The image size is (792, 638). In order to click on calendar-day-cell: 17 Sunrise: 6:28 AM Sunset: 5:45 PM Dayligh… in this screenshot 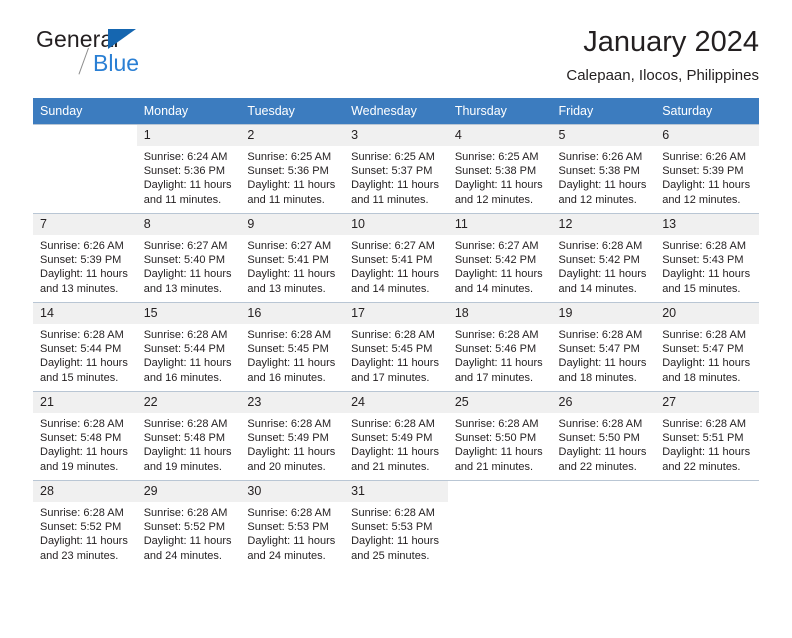, I will do `click(396, 347)`.